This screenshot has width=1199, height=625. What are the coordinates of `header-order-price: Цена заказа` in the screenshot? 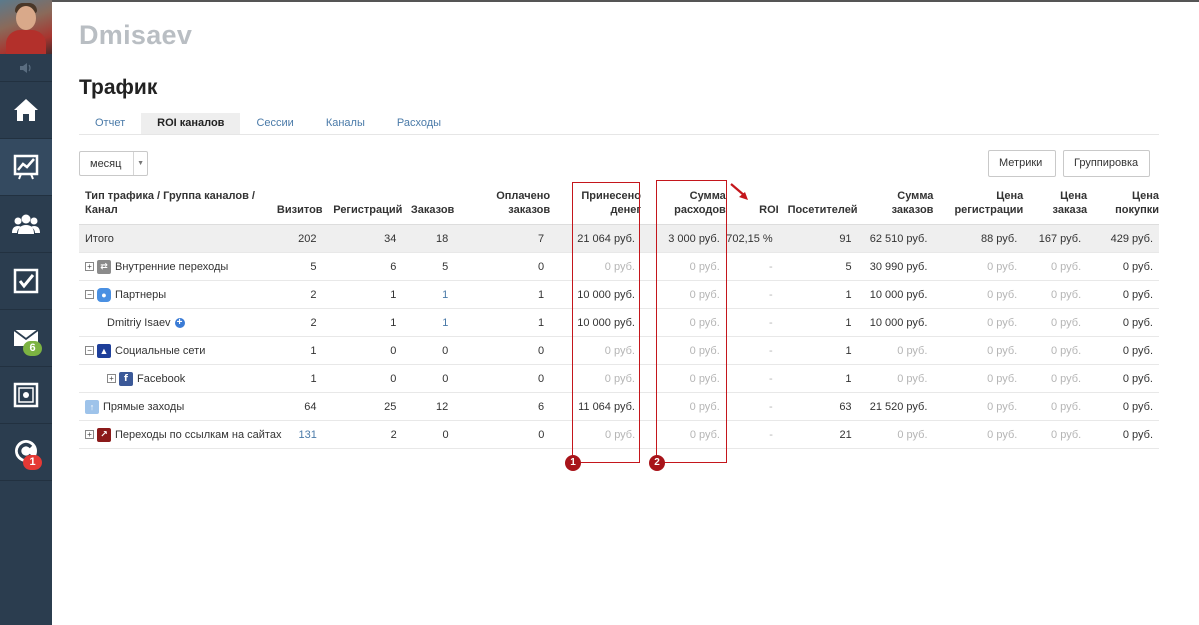 It's located at (1055, 204).